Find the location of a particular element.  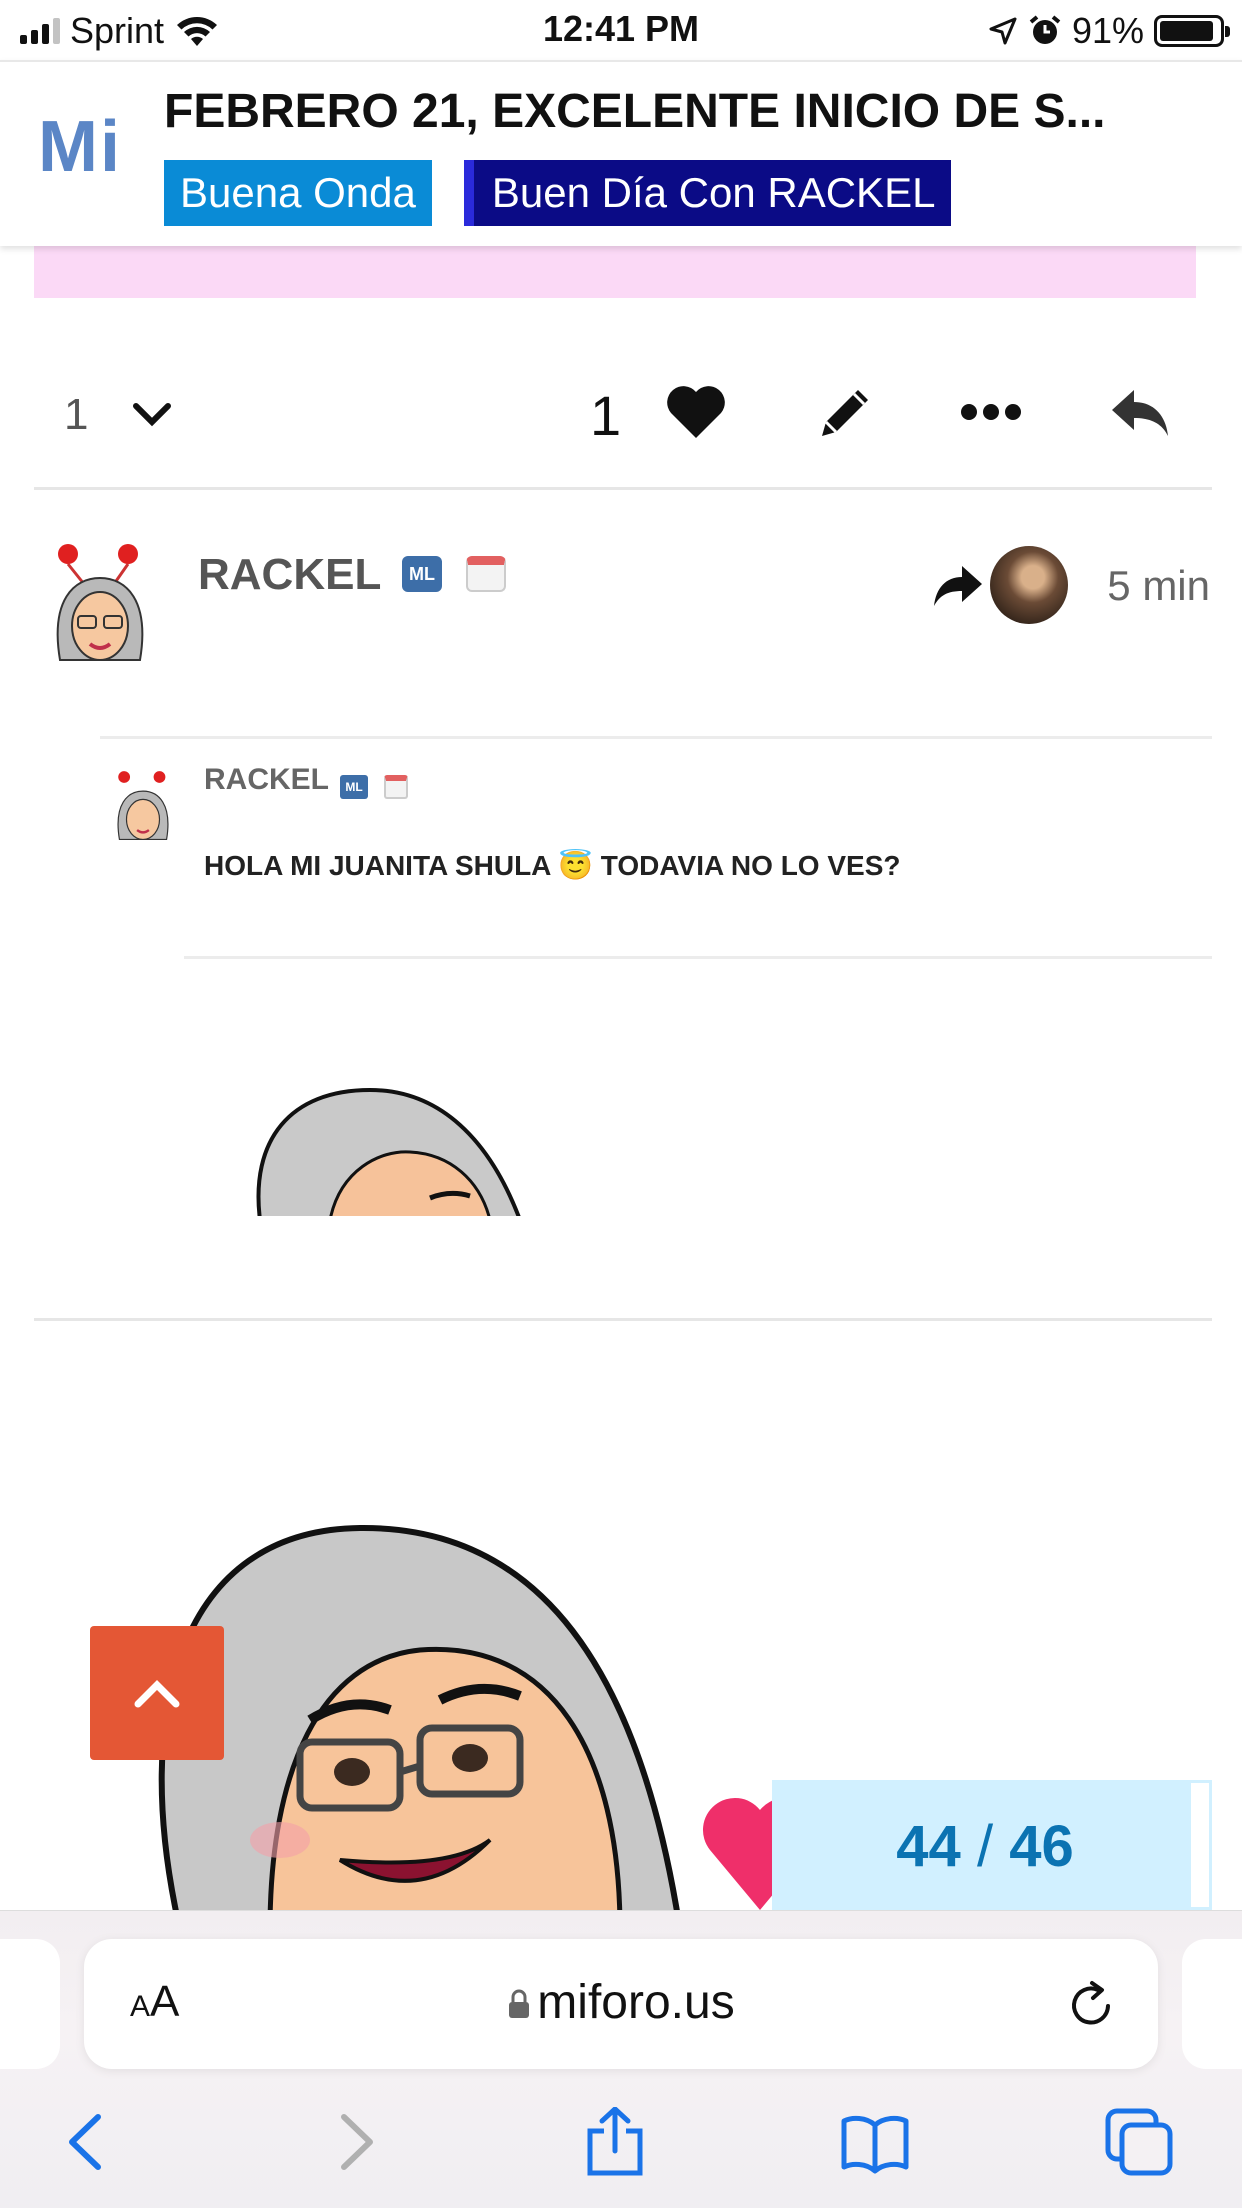

user-avatar is located at coordinates (100, 610).